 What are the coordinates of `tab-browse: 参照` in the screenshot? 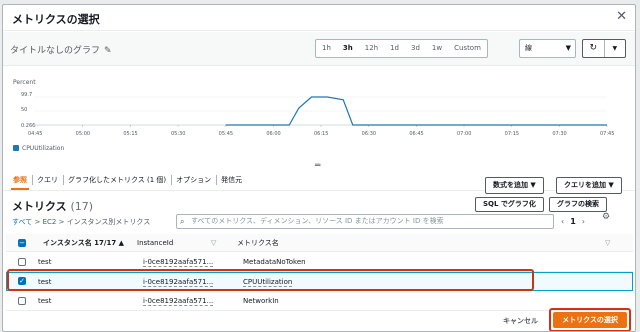 It's located at (20, 179).